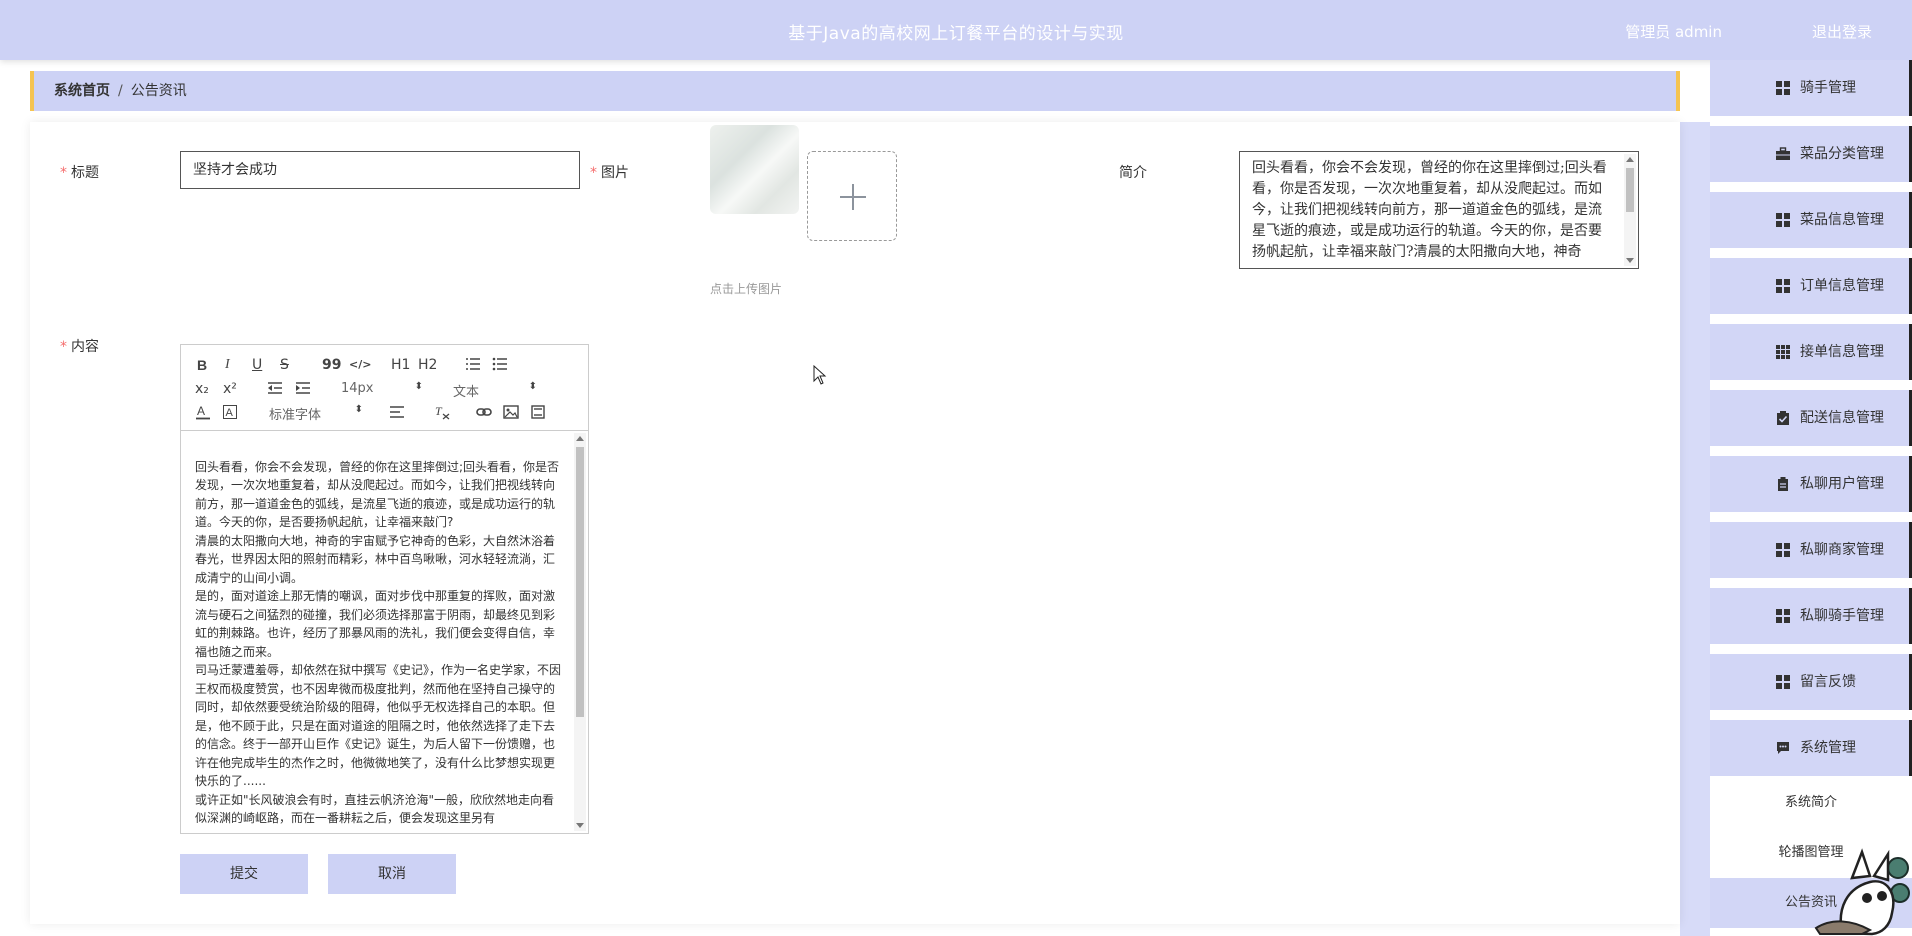 The image size is (1912, 936). I want to click on font-color-icon: A, so click(203, 412).